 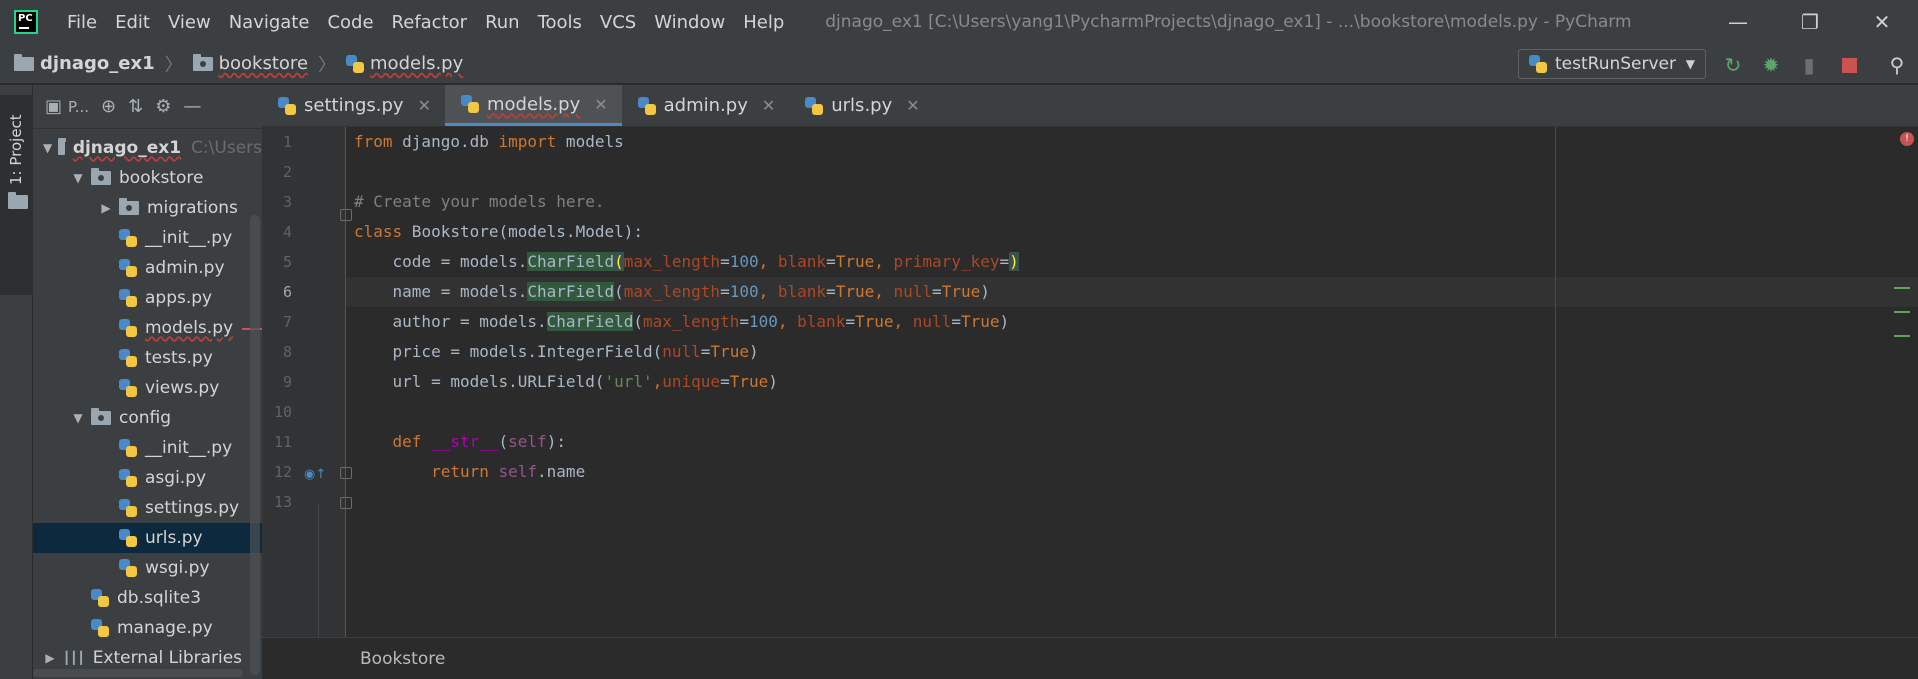 What do you see at coordinates (1882, 22) in the screenshot?
I see `close-icon: ✕` at bounding box center [1882, 22].